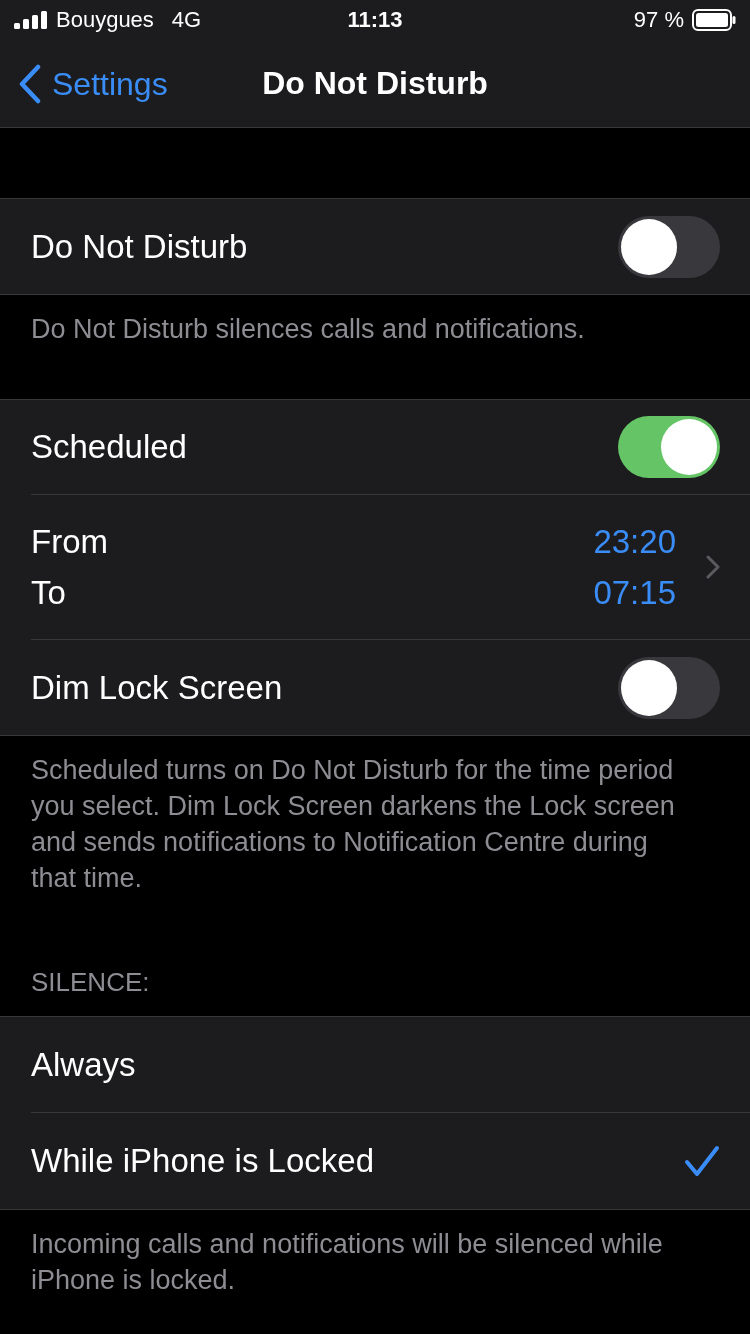 The width and height of the screenshot is (750, 1334). Describe the element at coordinates (140, 246) in the screenshot. I see `setting-label: Do Not Disturb` at that location.